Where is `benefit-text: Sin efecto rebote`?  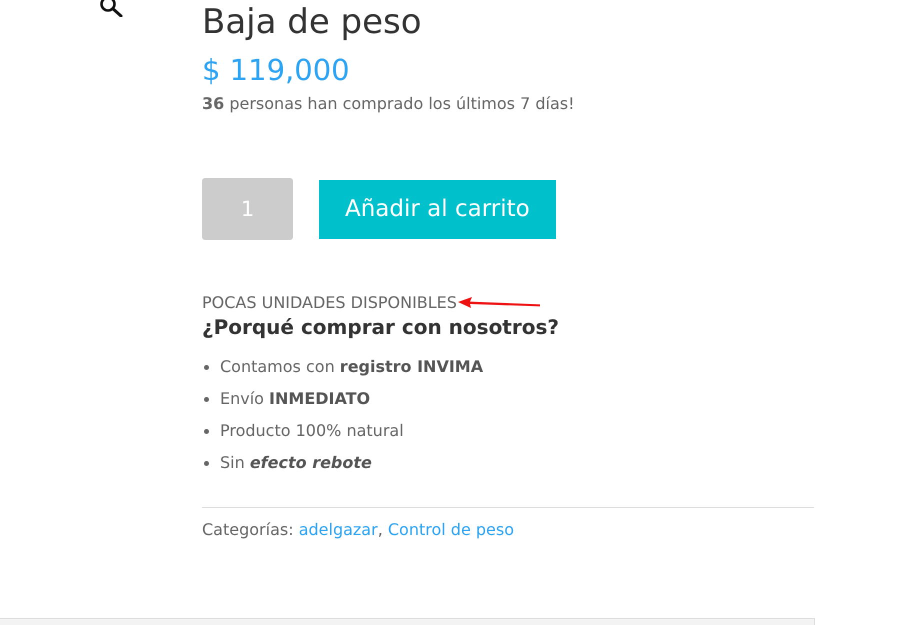 benefit-text: Sin efecto rebote is located at coordinates (296, 463).